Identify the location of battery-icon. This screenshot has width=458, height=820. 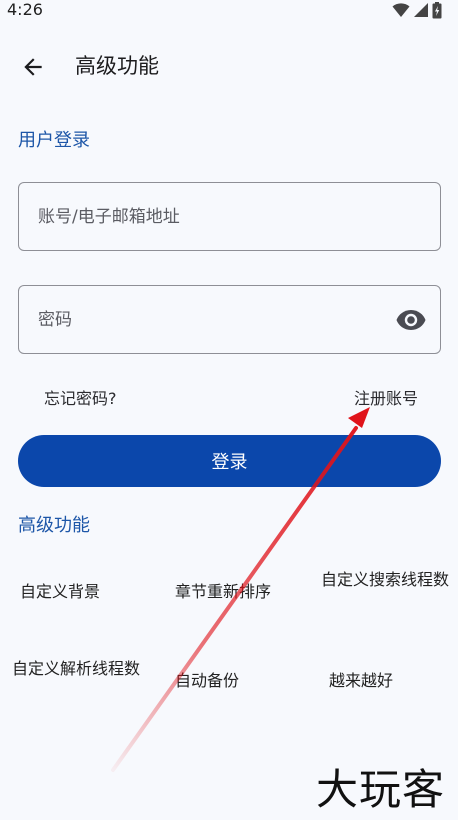
(437, 9).